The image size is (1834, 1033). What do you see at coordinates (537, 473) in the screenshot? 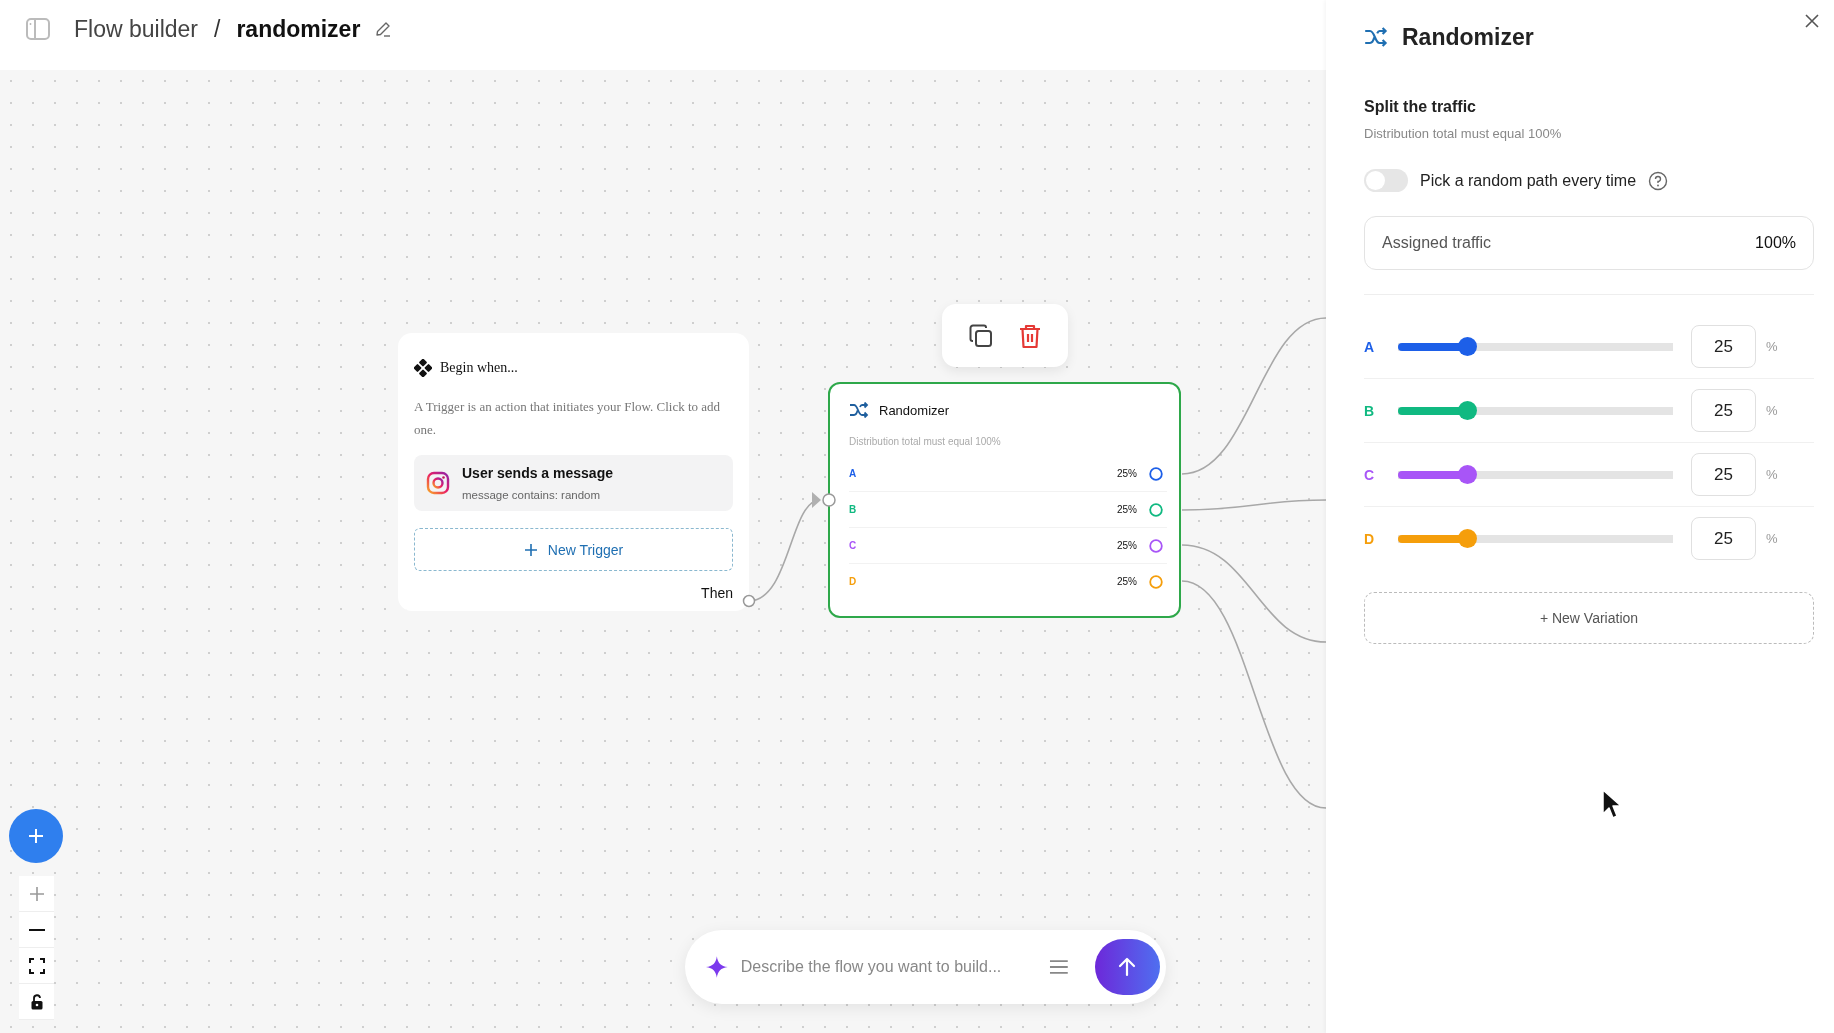
I see `trigger-title: User sends a message` at bounding box center [537, 473].